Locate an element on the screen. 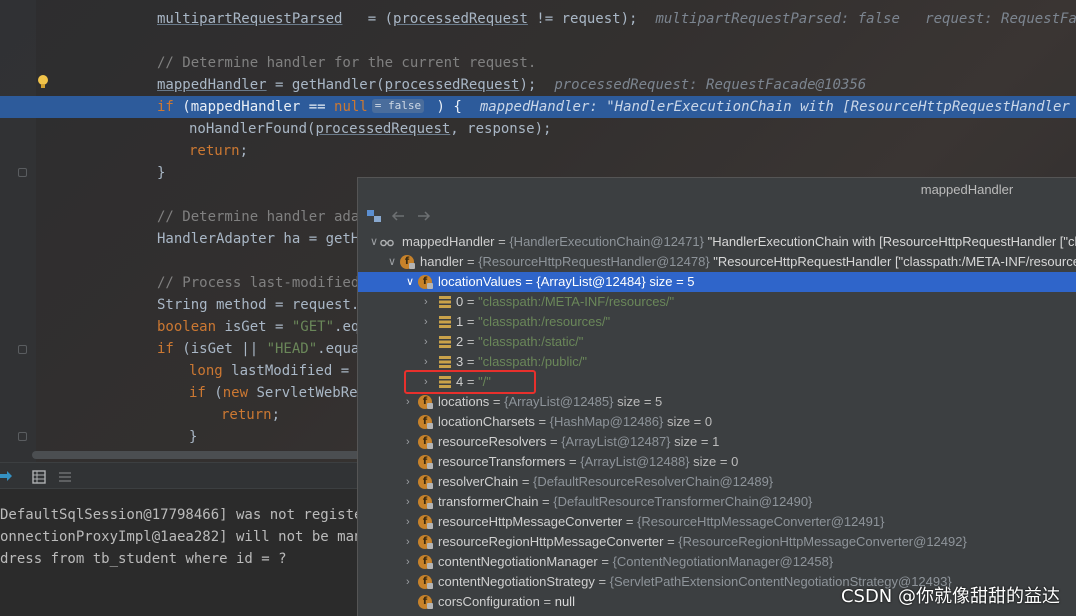 Image resolution: width=1076 pixels, height=616 pixels. variable-name: resourceHttpMessageConverter is located at coordinates (530, 521).